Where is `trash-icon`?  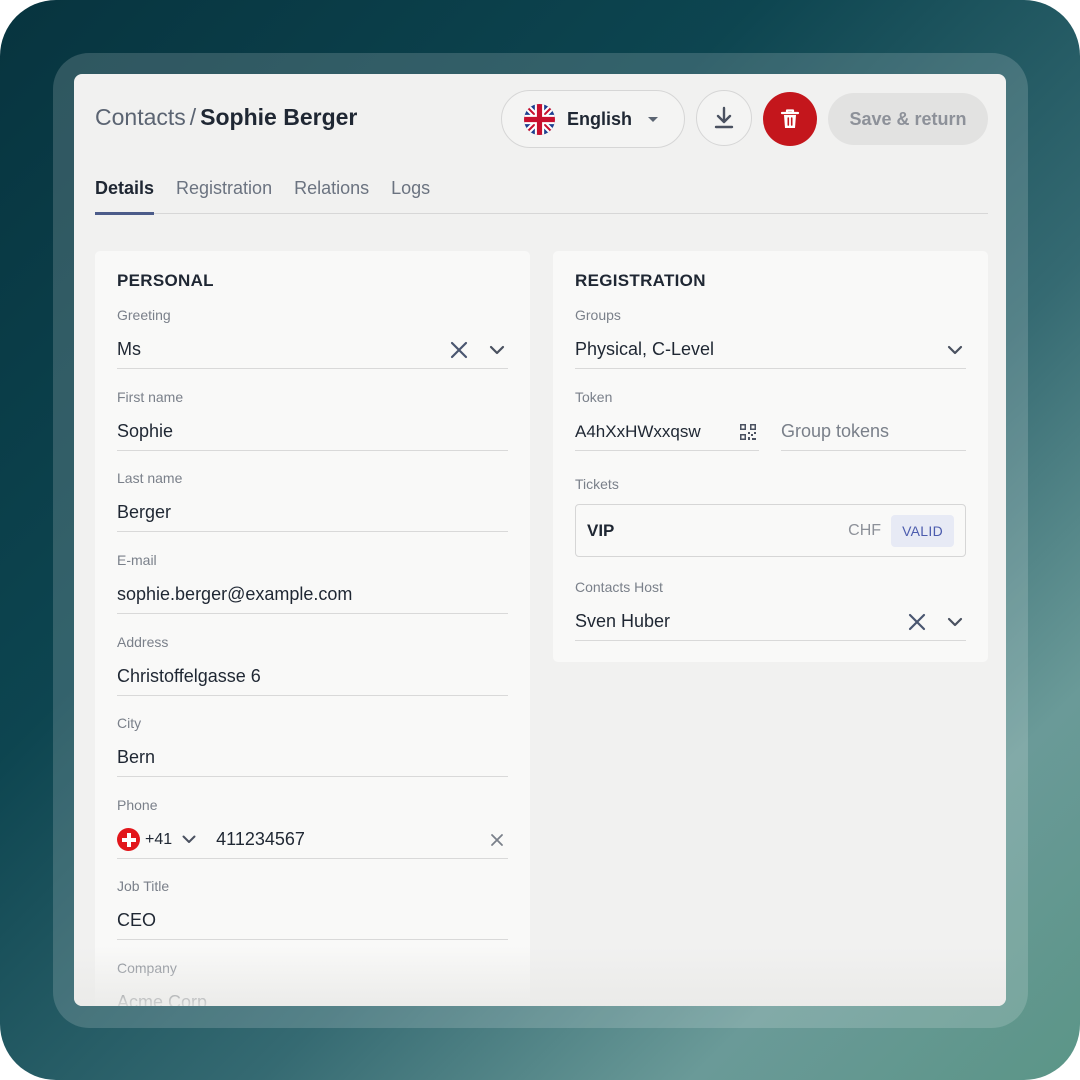 trash-icon is located at coordinates (790, 118).